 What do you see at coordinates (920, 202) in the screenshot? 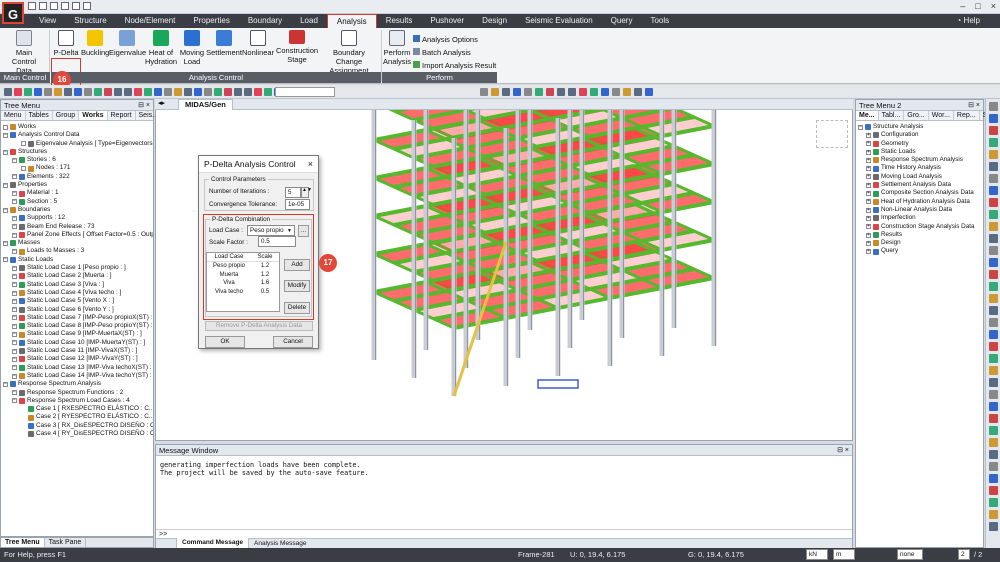
I see `tree2-item: + Heat of Hydration Analysis Data` at bounding box center [920, 202].